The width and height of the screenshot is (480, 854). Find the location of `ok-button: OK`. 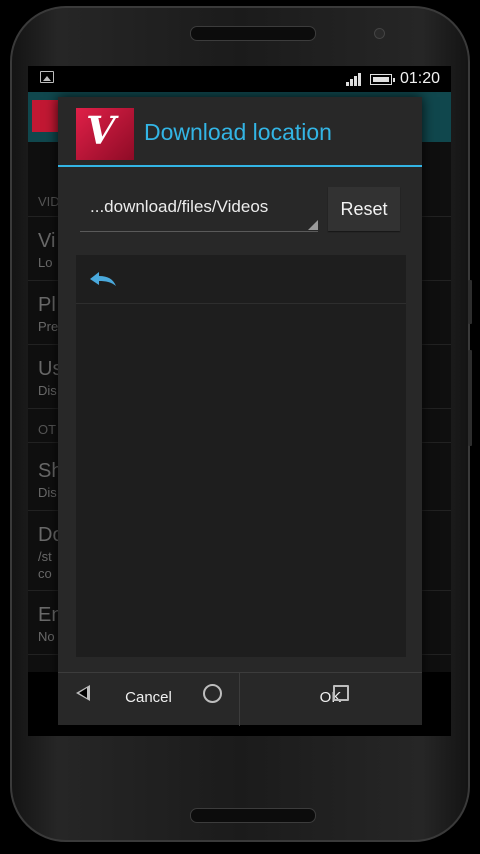

ok-button: OK is located at coordinates (330, 699).